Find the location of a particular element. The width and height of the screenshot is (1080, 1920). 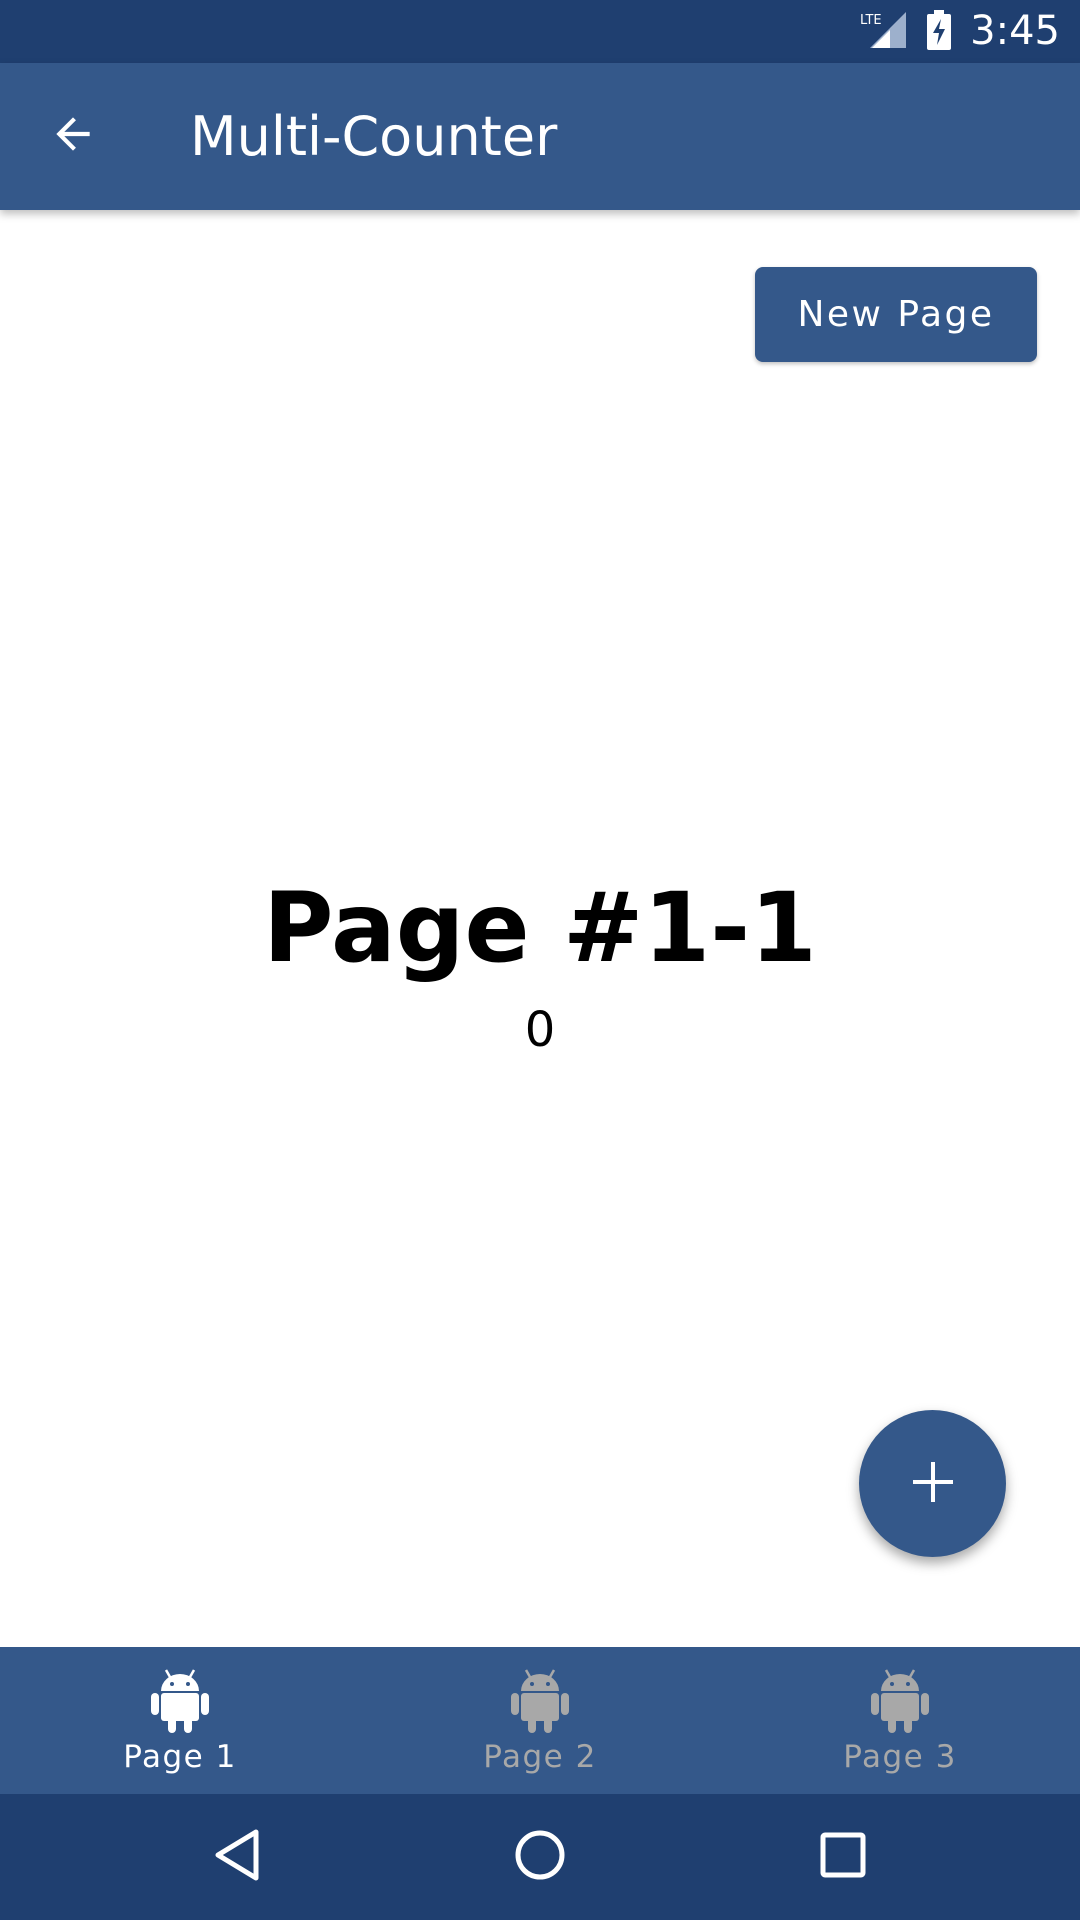

new-page-button: New Page is located at coordinates (896, 314).